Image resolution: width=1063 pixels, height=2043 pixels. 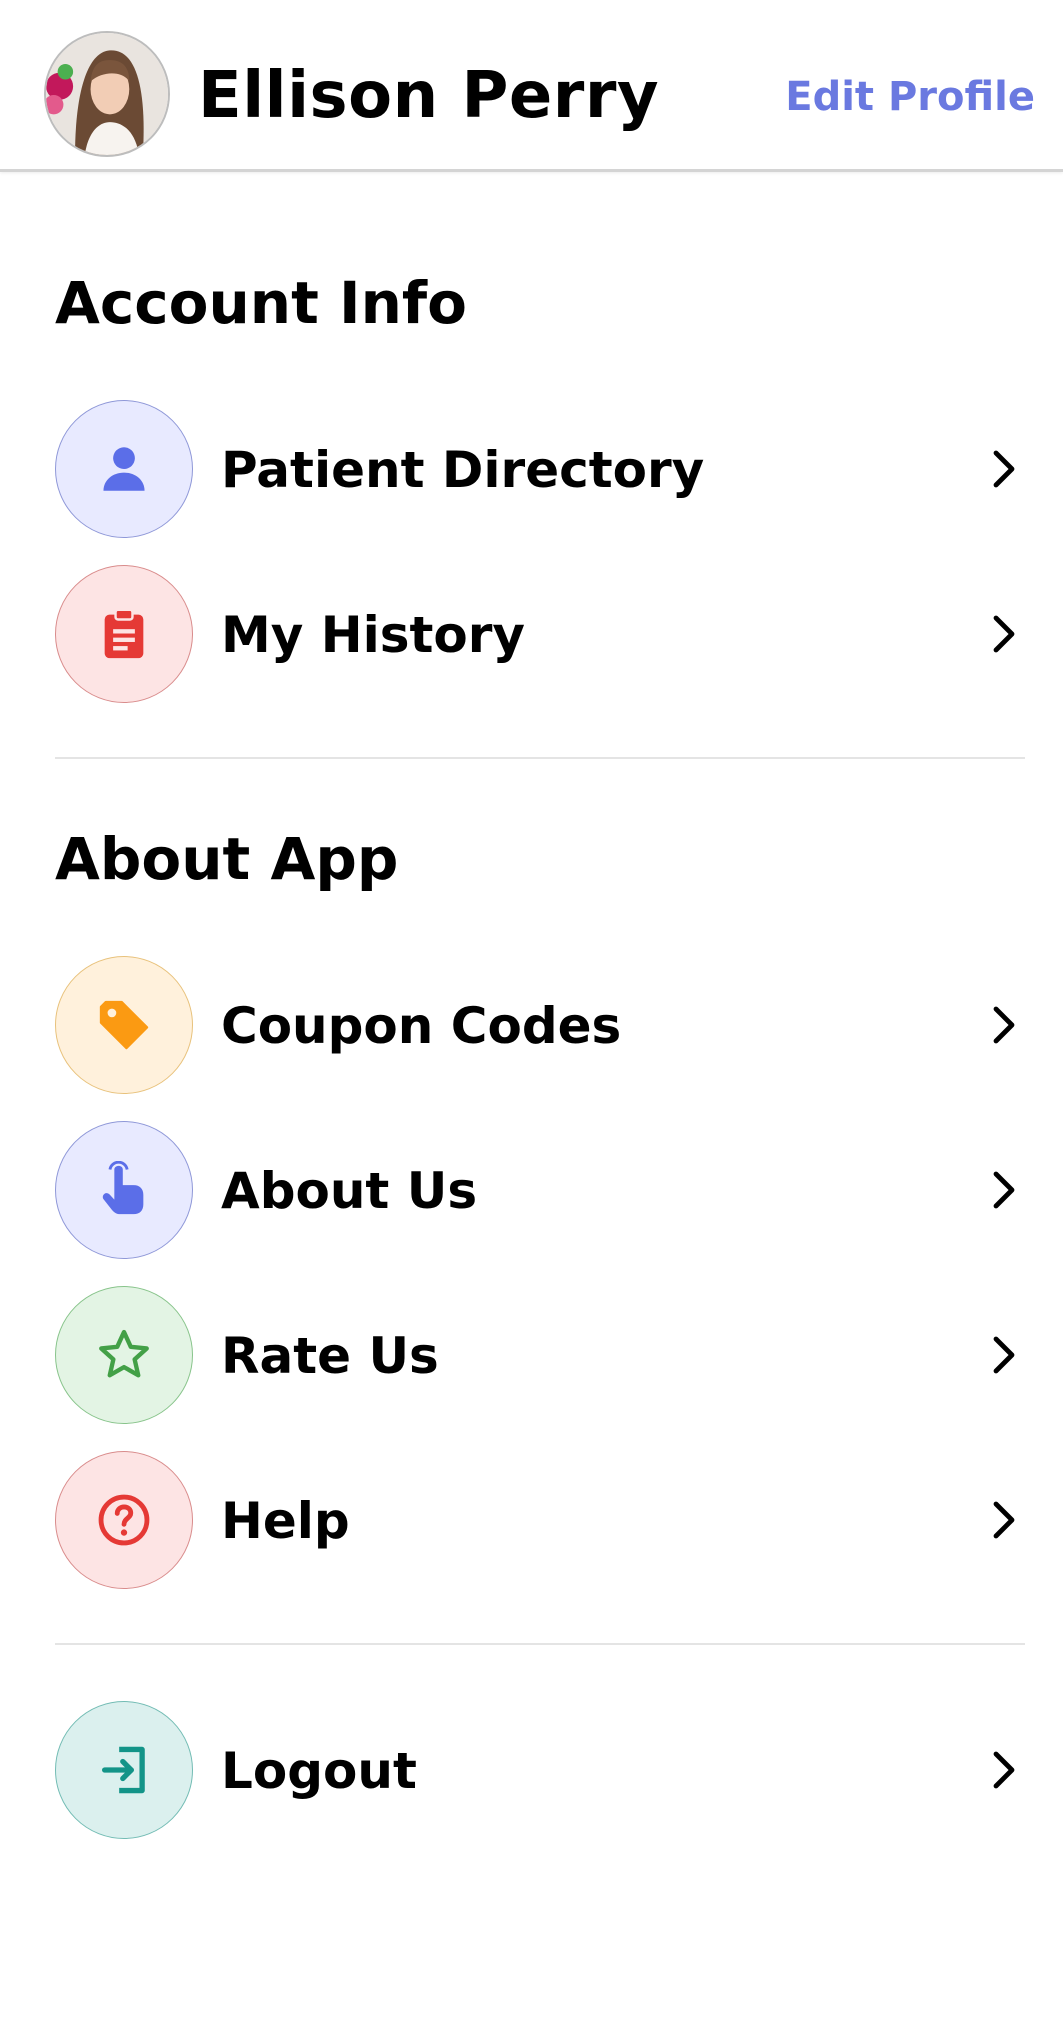 I want to click on avatar, so click(x=107, y=94).